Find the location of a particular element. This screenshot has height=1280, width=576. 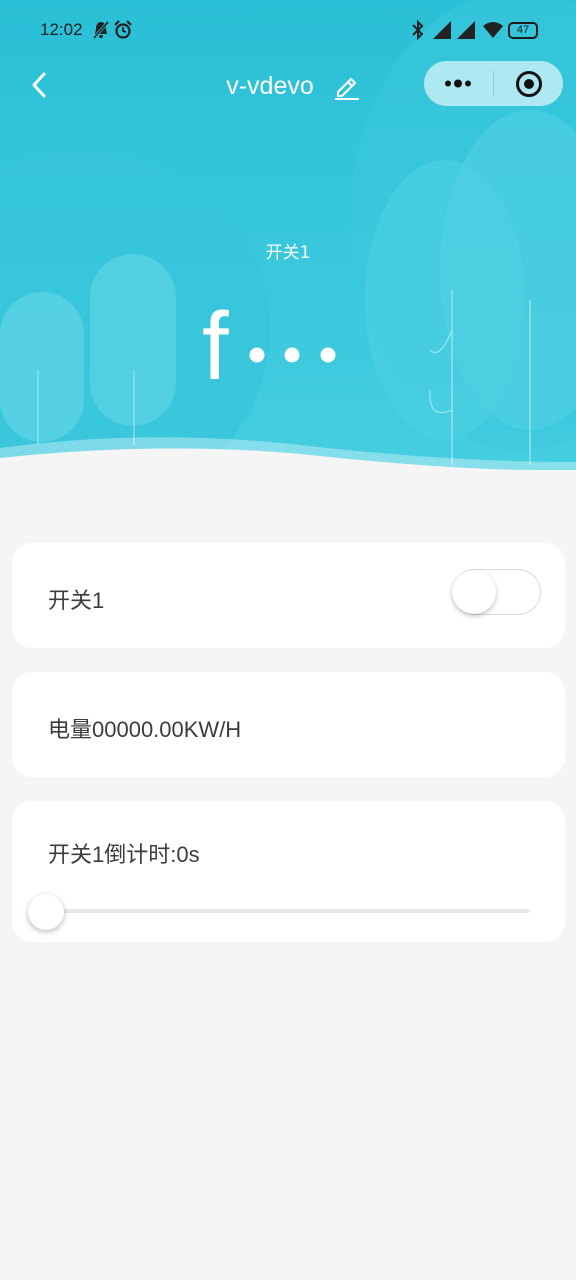

pencil-icon is located at coordinates (347, 89).